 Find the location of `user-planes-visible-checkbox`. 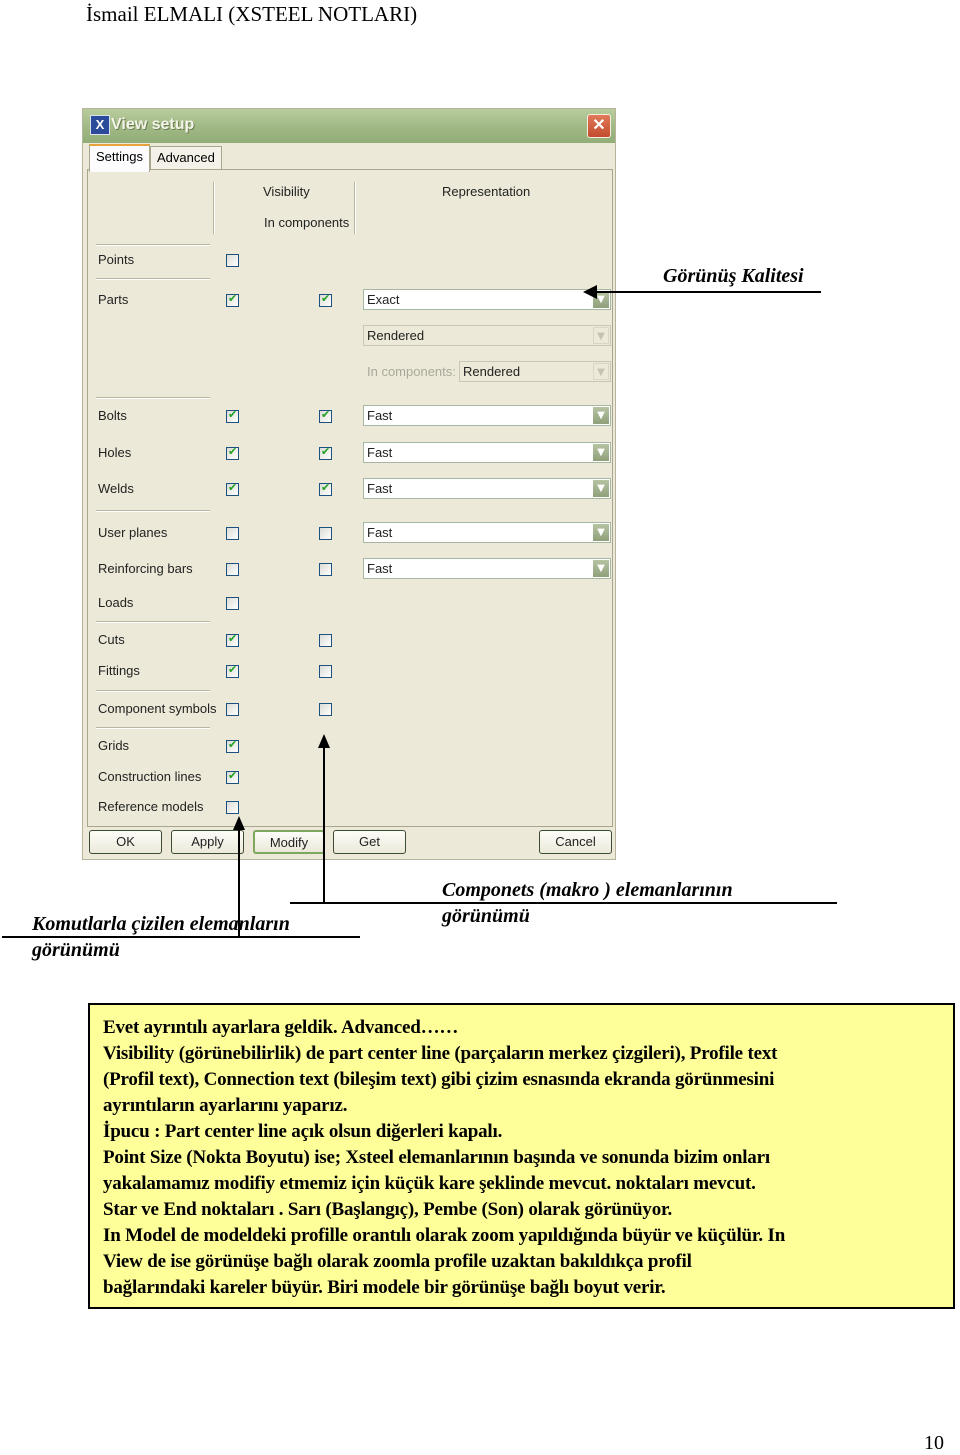

user-planes-visible-checkbox is located at coordinates (232, 533).